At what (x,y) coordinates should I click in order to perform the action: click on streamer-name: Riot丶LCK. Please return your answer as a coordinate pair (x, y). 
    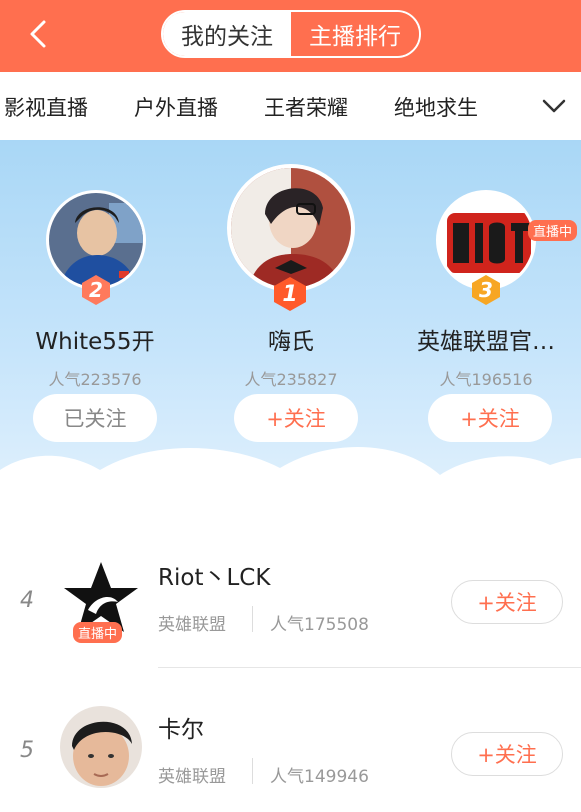
    Looking at the image, I should click on (214, 575).